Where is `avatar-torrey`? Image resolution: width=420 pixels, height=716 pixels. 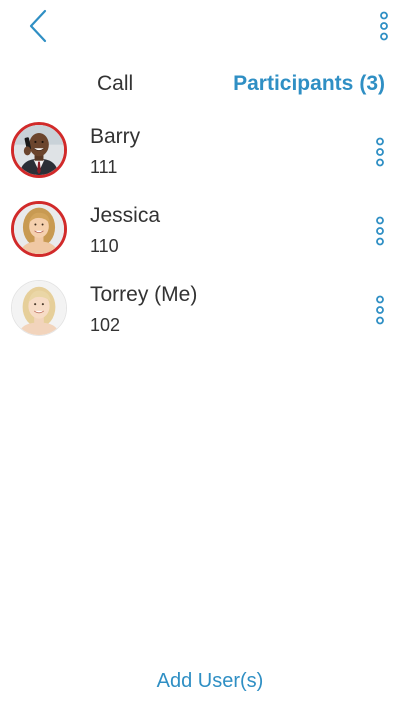
avatar-torrey is located at coordinates (39, 308).